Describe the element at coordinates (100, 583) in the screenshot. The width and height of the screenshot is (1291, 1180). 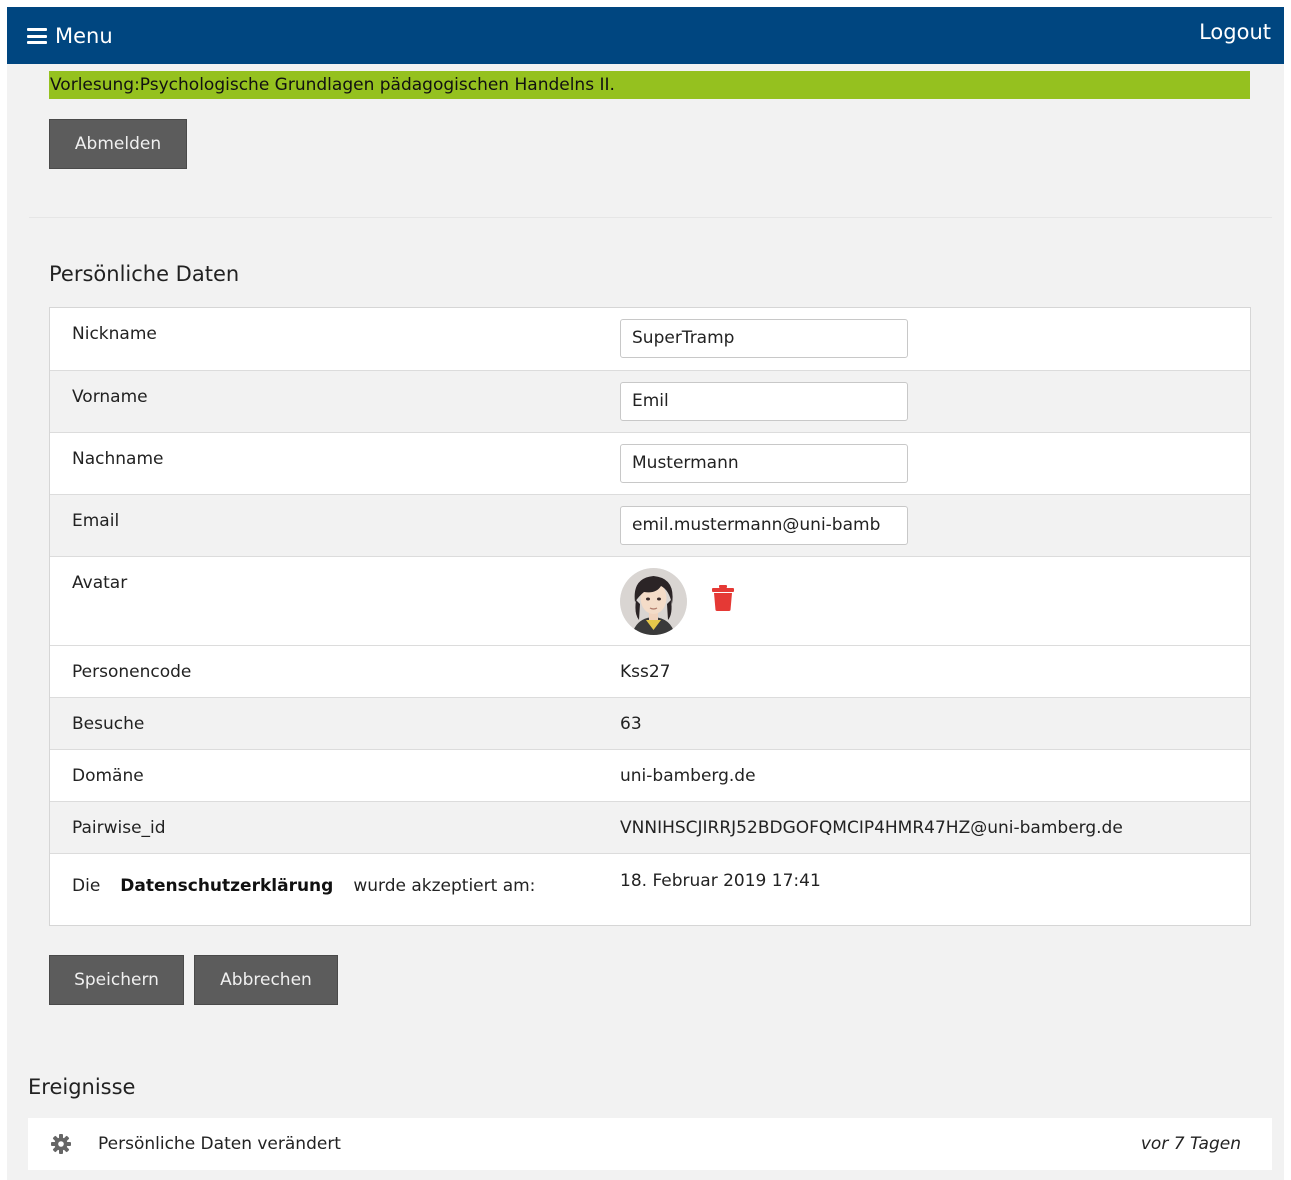
I see `avatar-label: Avatar` at that location.